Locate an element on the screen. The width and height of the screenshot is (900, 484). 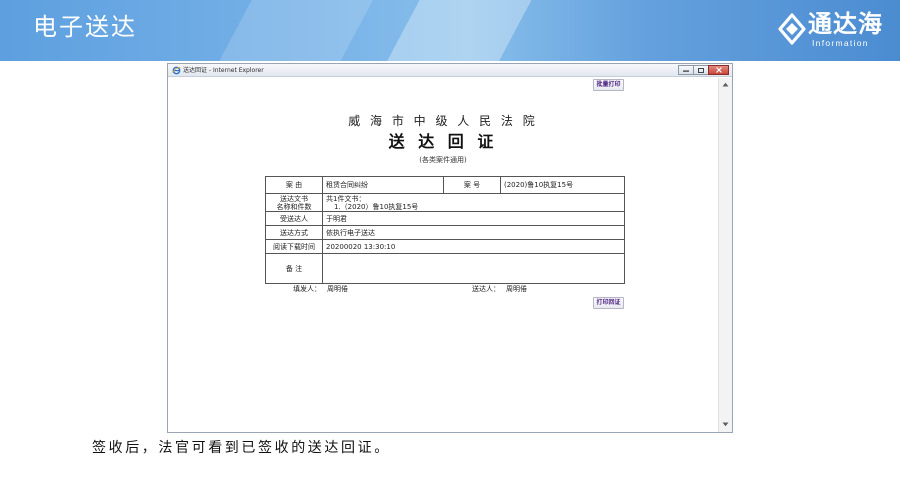
remark-value is located at coordinates (473, 268).